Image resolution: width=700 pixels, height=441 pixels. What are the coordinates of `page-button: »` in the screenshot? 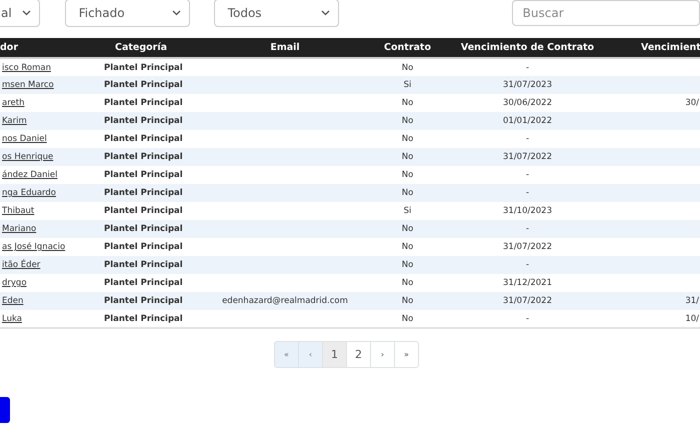 It's located at (406, 354).